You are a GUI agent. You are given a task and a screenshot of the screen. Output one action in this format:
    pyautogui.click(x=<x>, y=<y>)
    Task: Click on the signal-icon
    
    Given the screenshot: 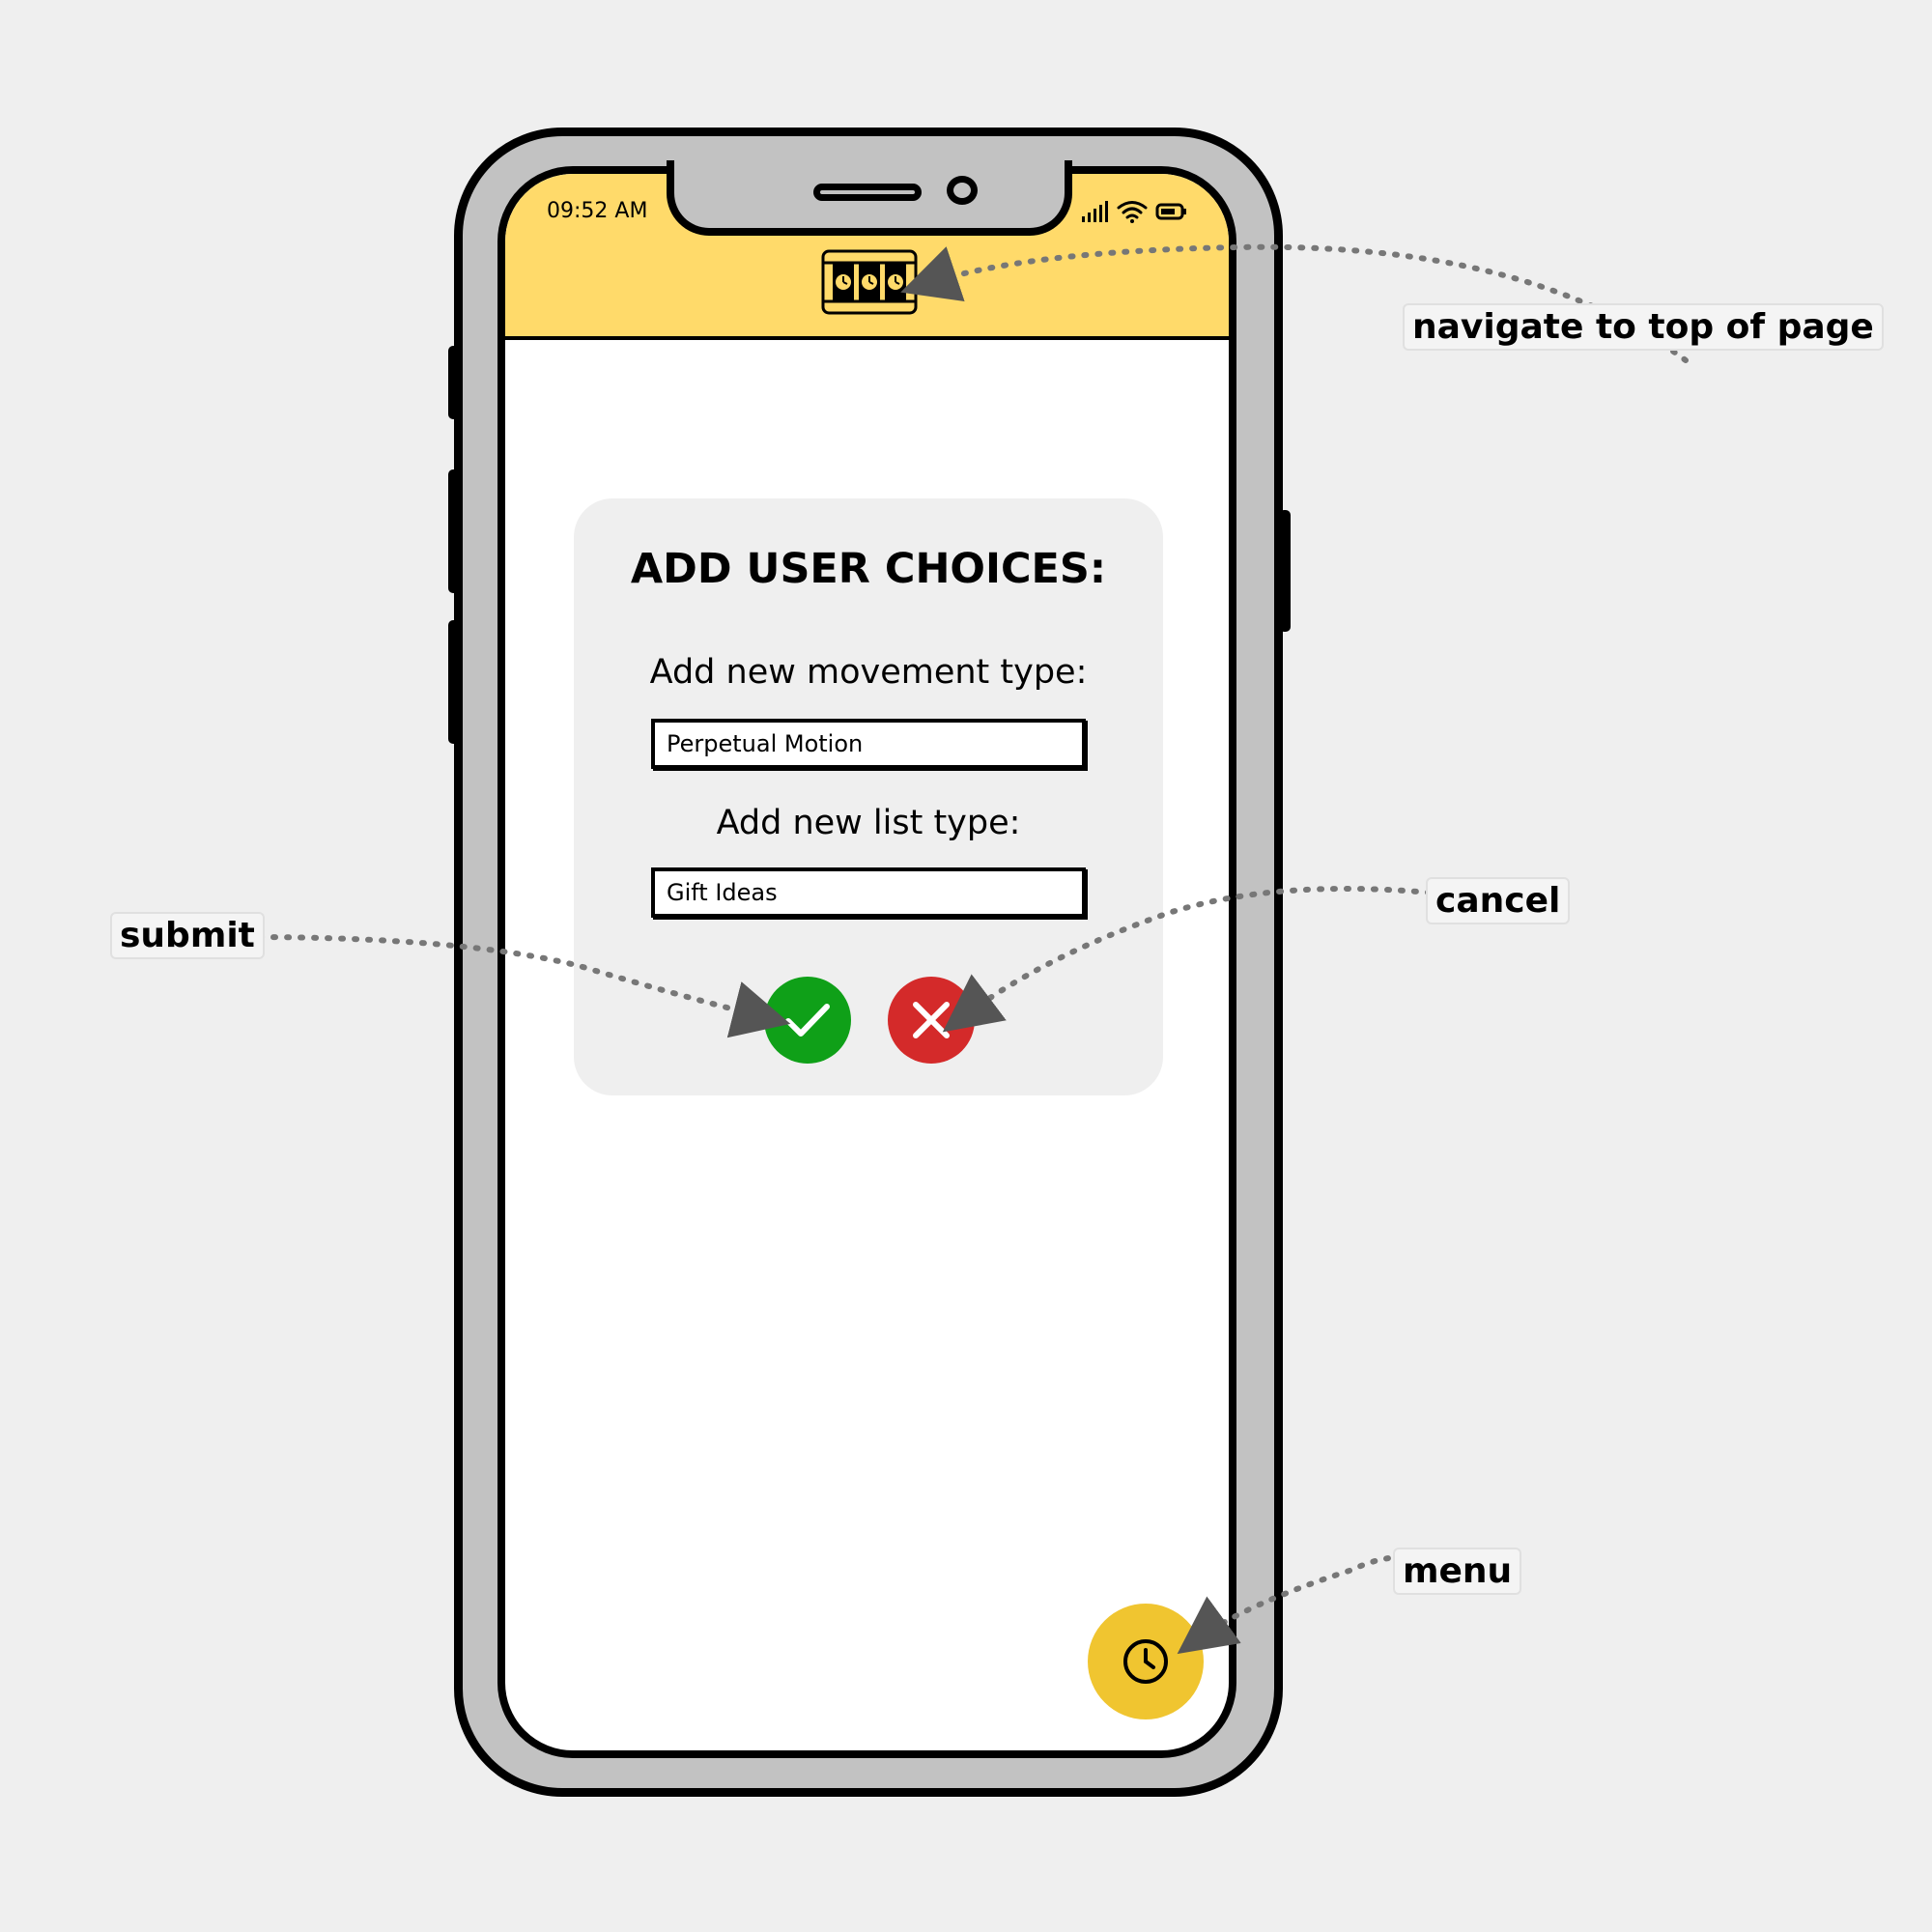 What is the action you would take?
    pyautogui.click(x=1095, y=211)
    